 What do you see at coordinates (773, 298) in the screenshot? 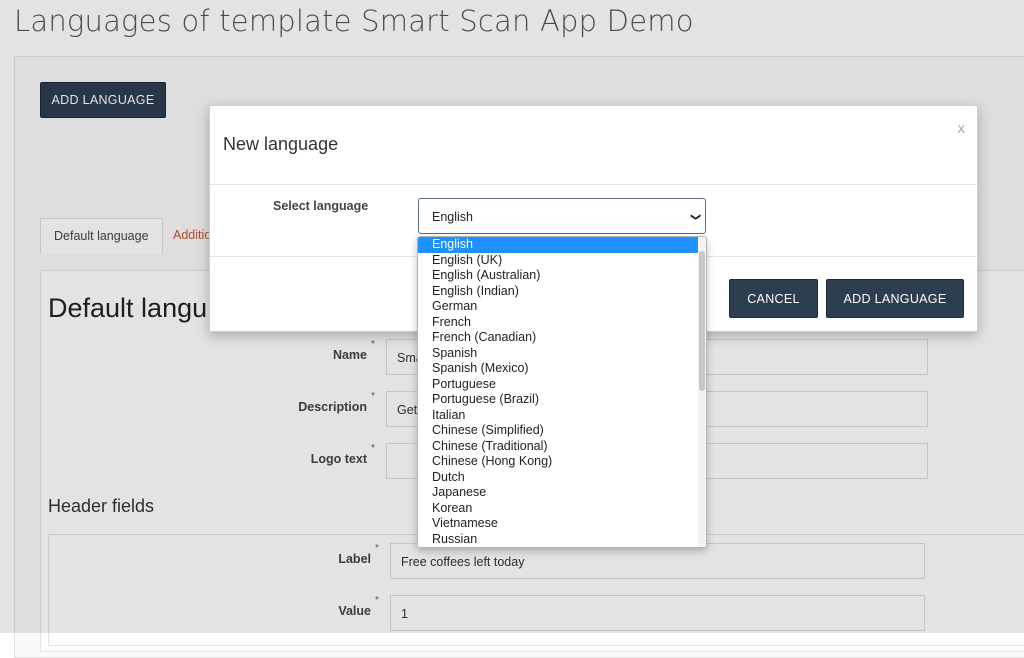
I see `cancel-button: CANCEL` at bounding box center [773, 298].